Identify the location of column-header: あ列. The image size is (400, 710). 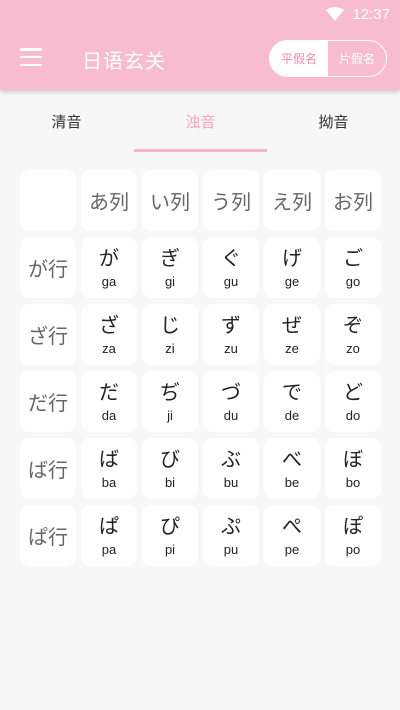
(109, 200).